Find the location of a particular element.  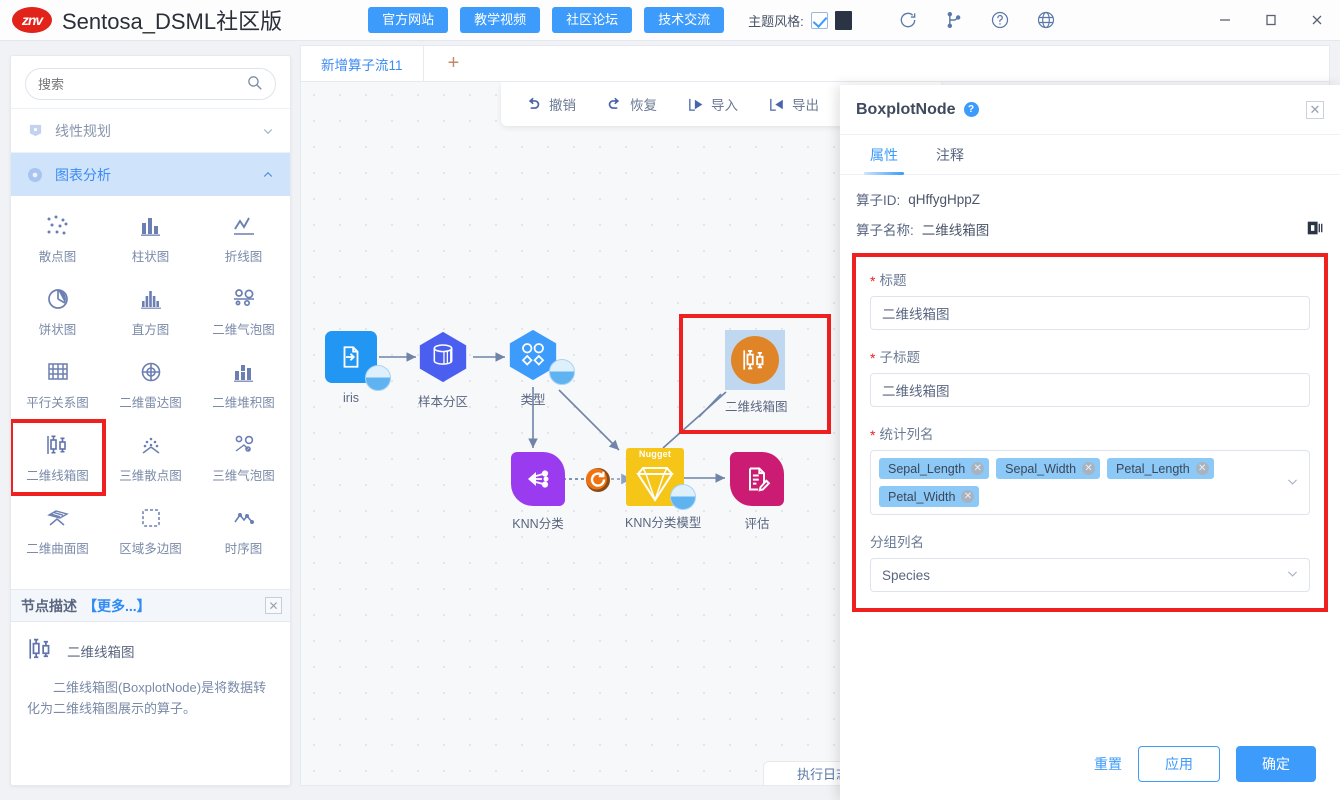

node-description-more-link: 【更多...】 is located at coordinates (117, 606).